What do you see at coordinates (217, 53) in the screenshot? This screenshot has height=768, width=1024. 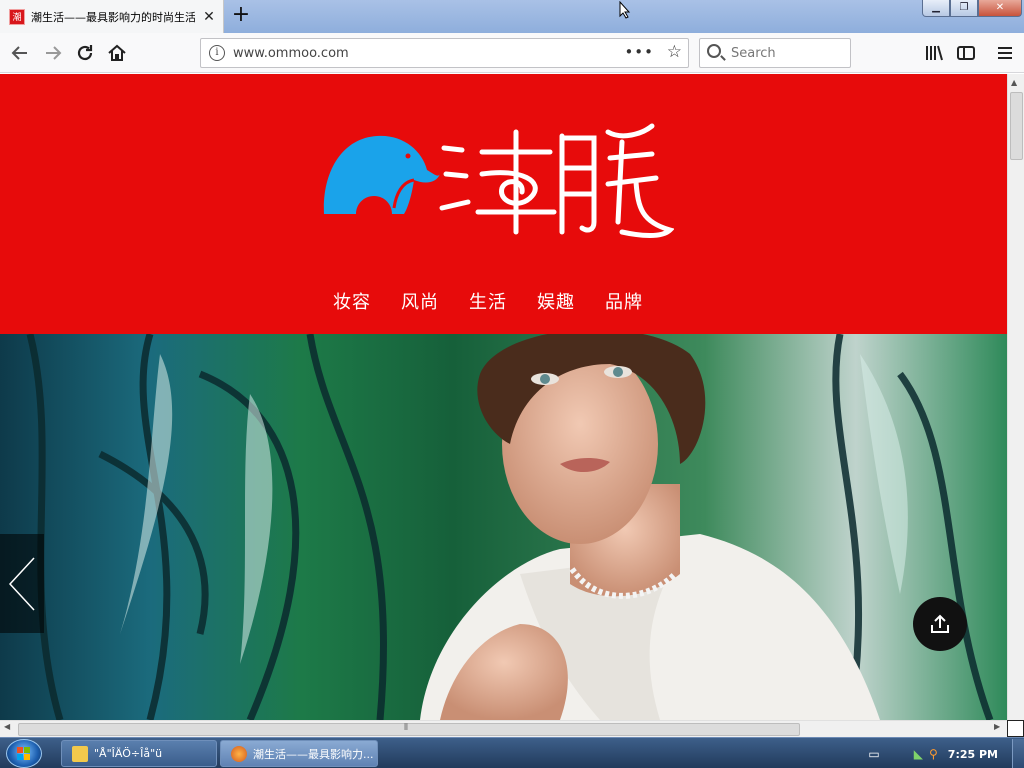 I see `site-info-icon: i` at bounding box center [217, 53].